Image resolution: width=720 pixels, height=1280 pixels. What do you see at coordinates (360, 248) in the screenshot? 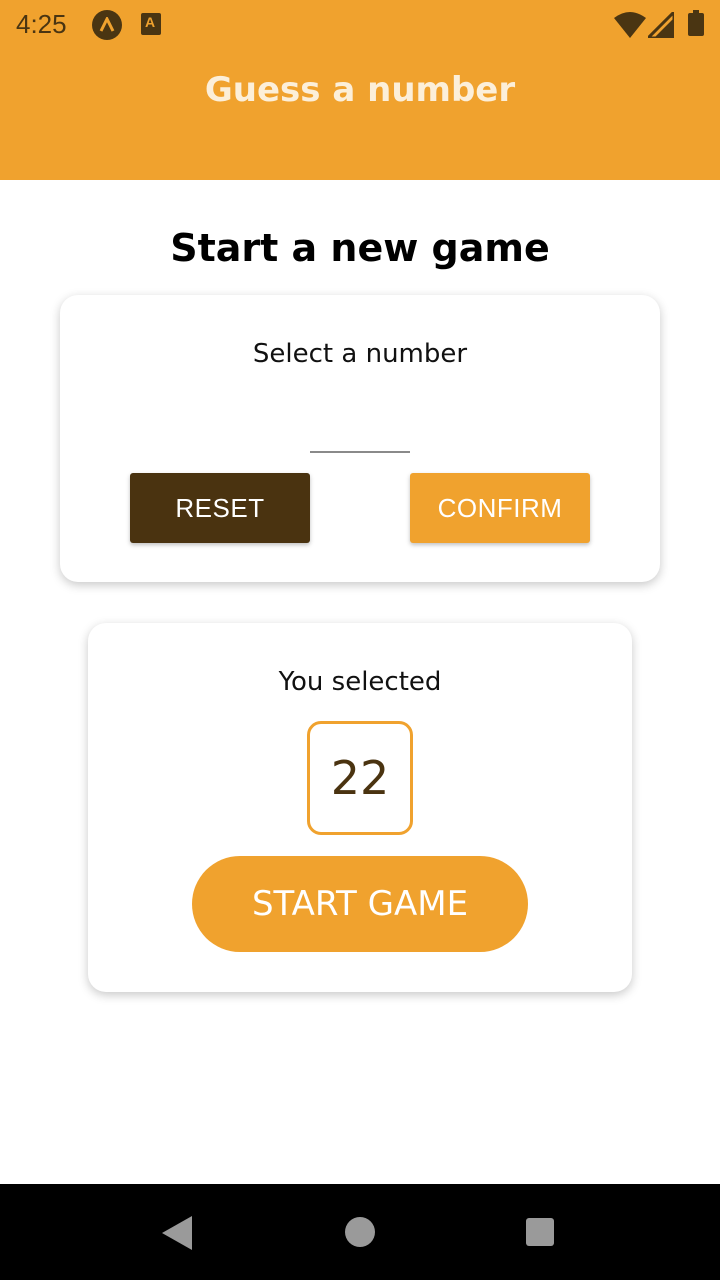
I see `page-title: Start a new game` at bounding box center [360, 248].